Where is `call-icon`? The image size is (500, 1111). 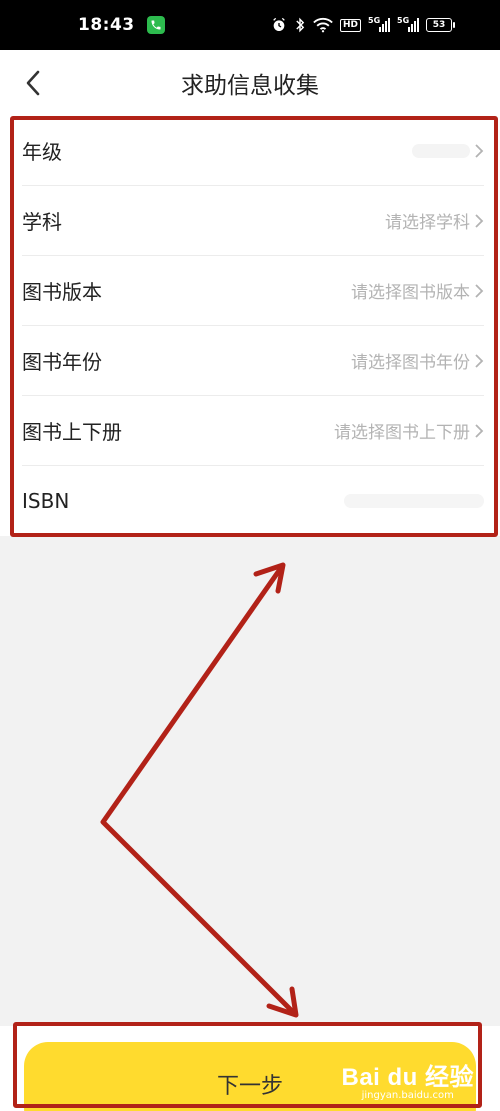 call-icon is located at coordinates (155, 25).